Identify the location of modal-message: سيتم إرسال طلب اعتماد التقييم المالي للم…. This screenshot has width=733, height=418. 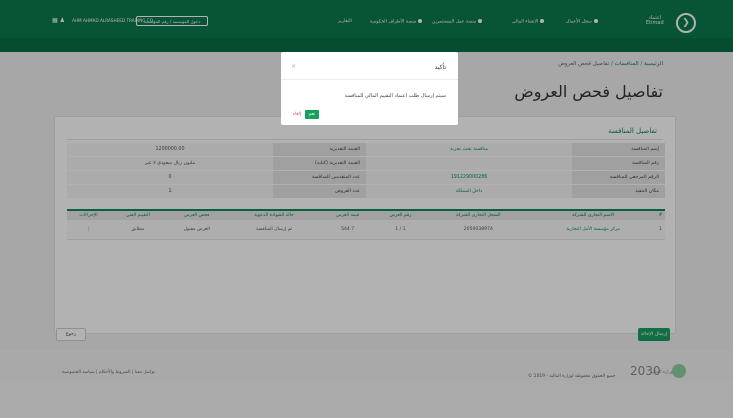
(395, 96).